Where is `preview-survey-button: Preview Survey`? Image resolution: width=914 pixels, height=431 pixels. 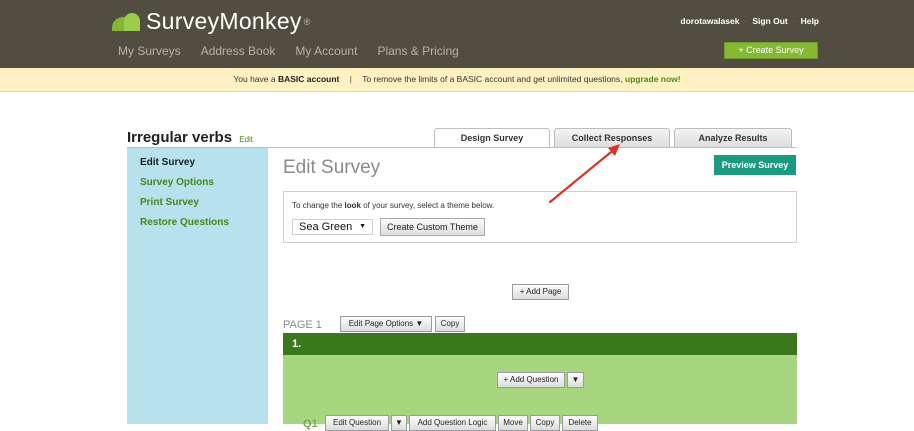 preview-survey-button: Preview Survey is located at coordinates (755, 165).